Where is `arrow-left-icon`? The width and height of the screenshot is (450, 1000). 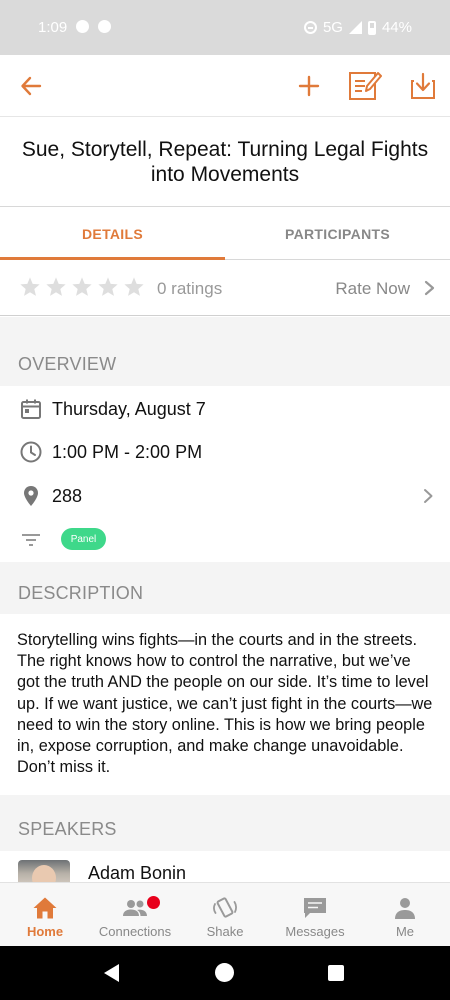 arrow-left-icon is located at coordinates (31, 86).